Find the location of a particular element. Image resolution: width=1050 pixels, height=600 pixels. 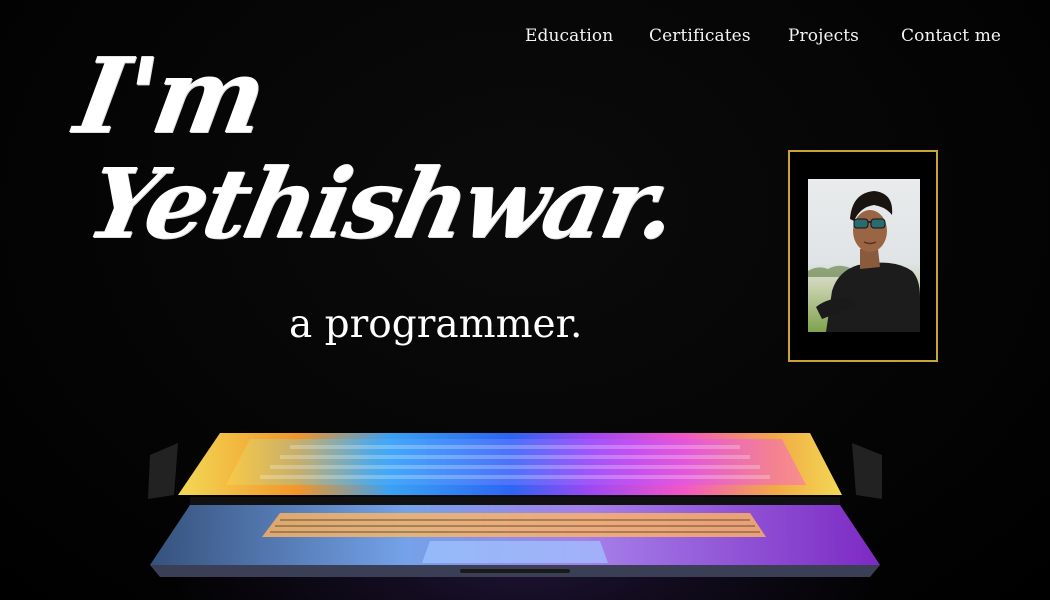

profile-photo is located at coordinates (864, 255).